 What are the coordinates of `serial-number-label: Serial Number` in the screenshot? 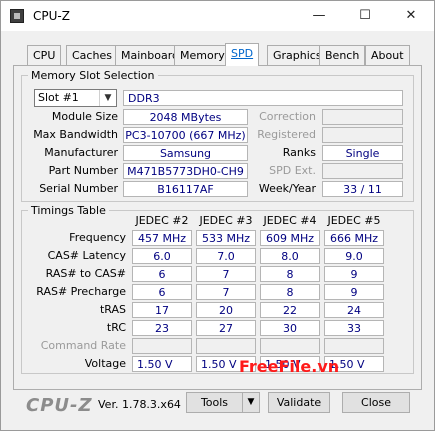 It's located at (78, 188).